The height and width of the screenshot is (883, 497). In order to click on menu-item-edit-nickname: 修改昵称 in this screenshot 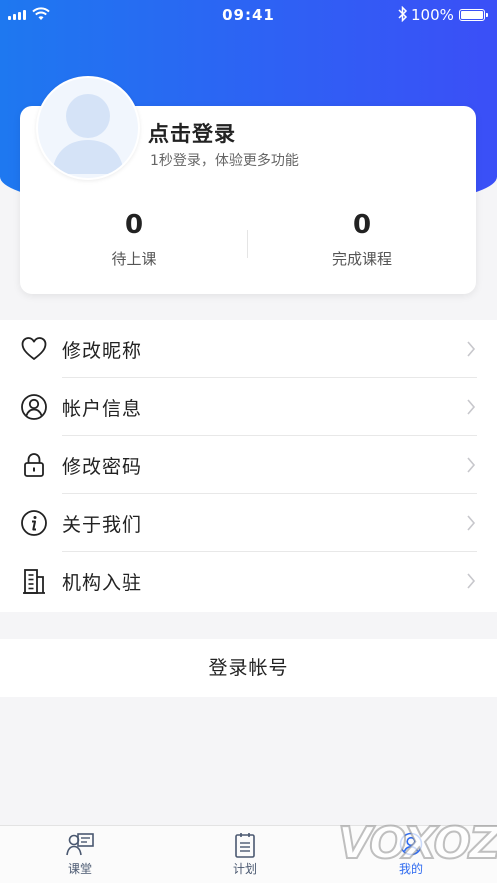, I will do `click(248, 349)`.